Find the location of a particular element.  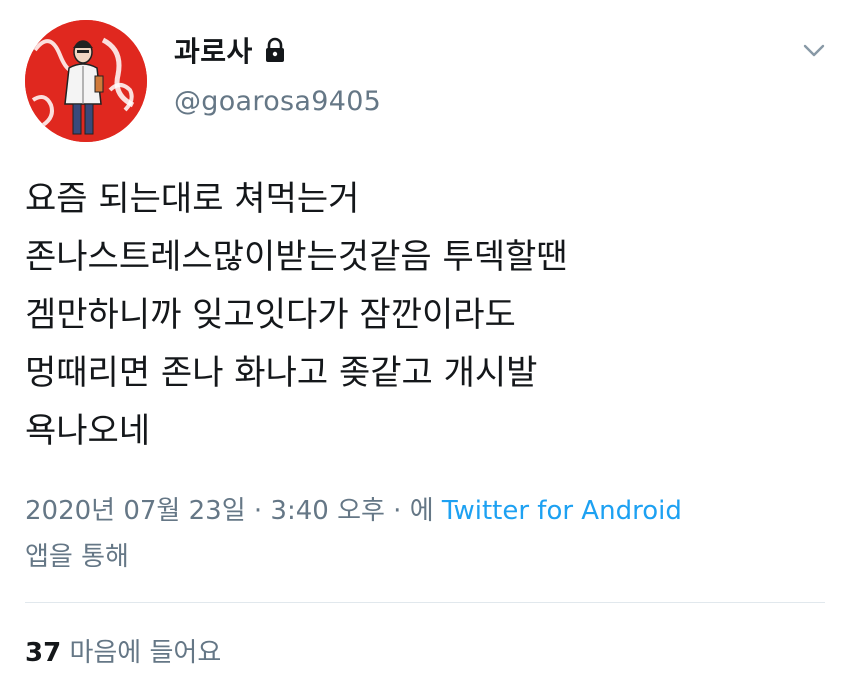

source-suffix: 앱을 통해 is located at coordinates (77, 557).